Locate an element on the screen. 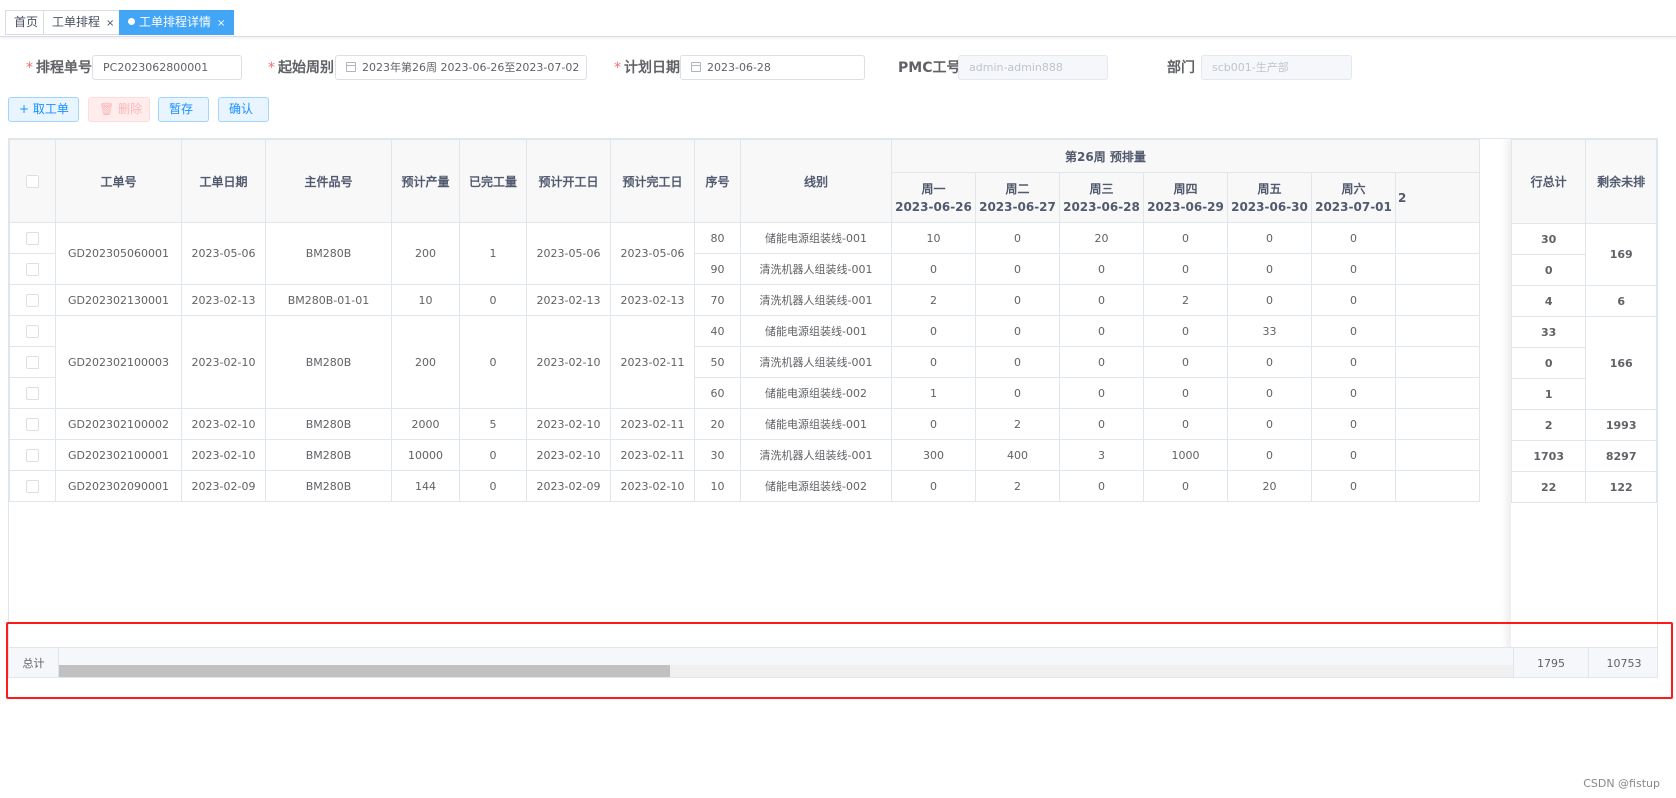 This screenshot has height=798, width=1676. planned-qty-cell: 144 is located at coordinates (425, 486).